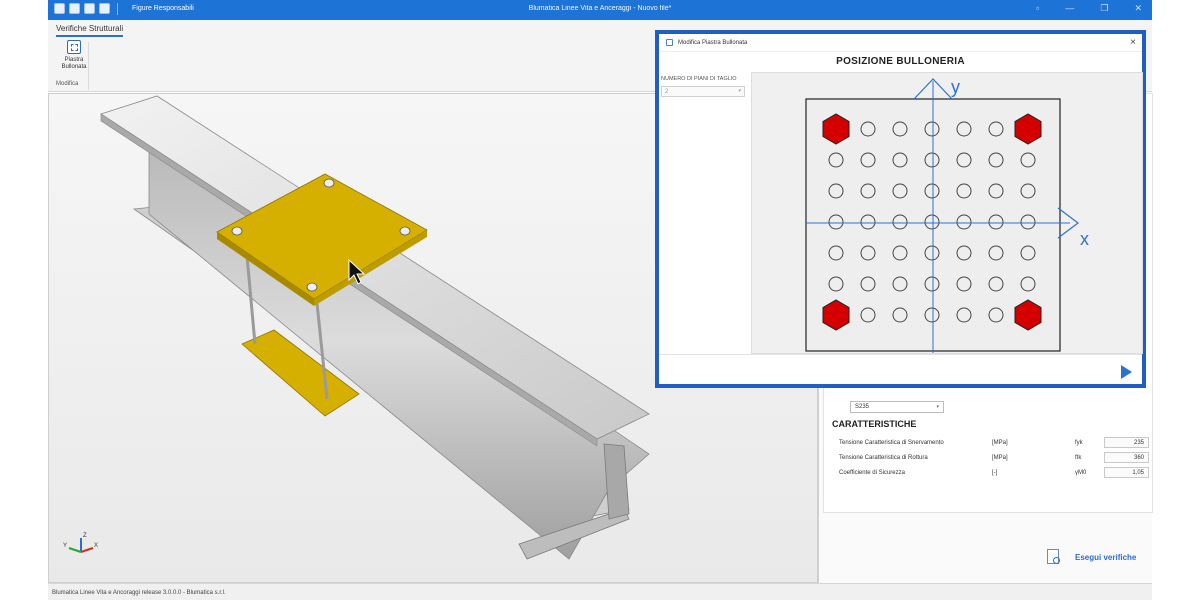  I want to click on property-unit: [-], so click(995, 473).